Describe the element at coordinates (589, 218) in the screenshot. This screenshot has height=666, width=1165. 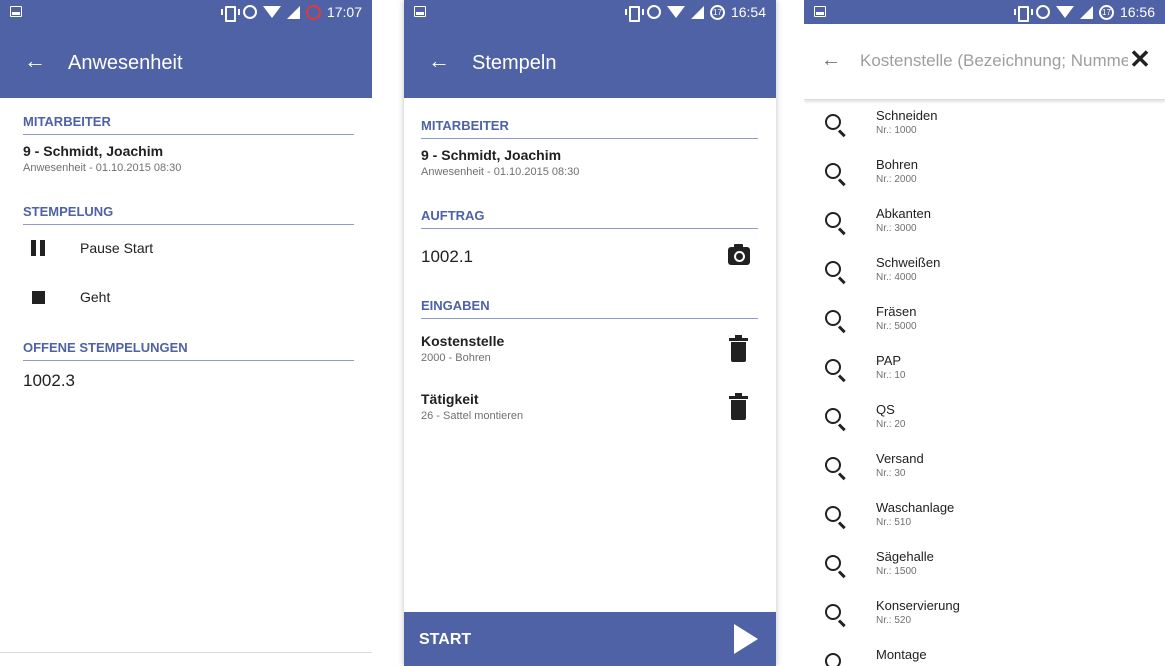
I see `section-header-order: AUFTRAG` at that location.